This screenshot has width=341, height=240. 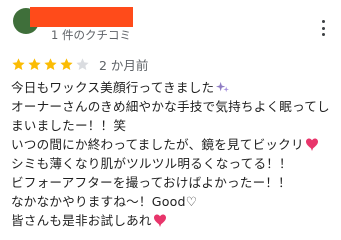 What do you see at coordinates (81, 17) in the screenshot?
I see `reviewer-name-redaction` at bounding box center [81, 17].